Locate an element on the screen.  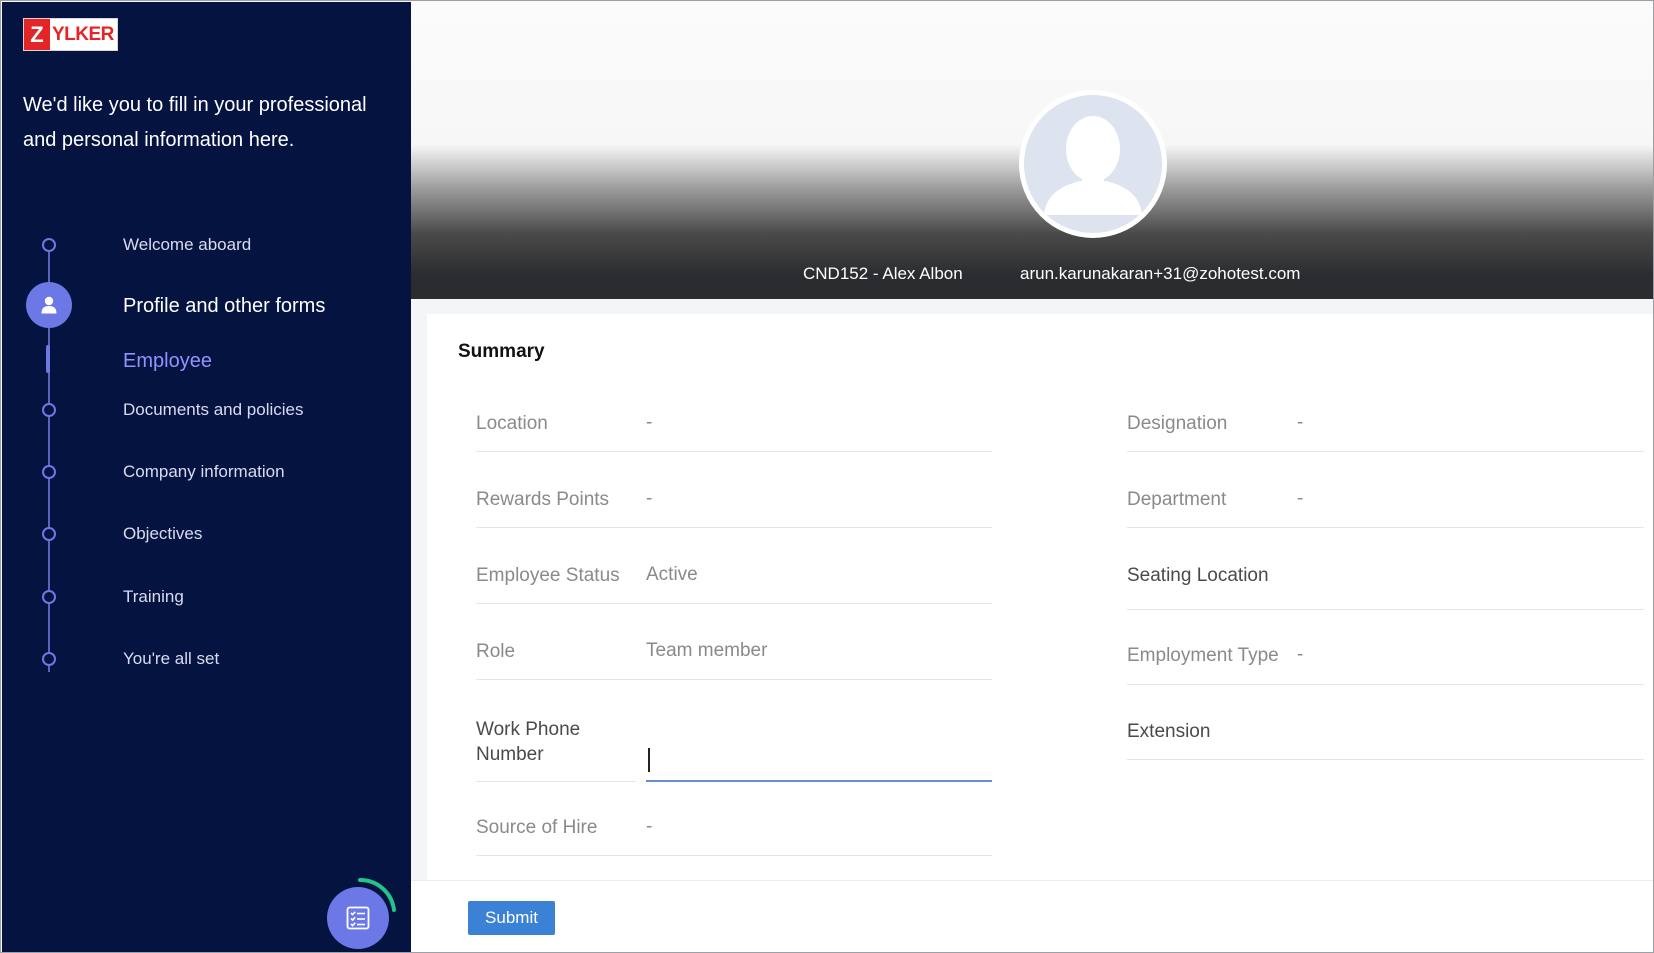
employment-type-underline is located at coordinates (1385, 684).